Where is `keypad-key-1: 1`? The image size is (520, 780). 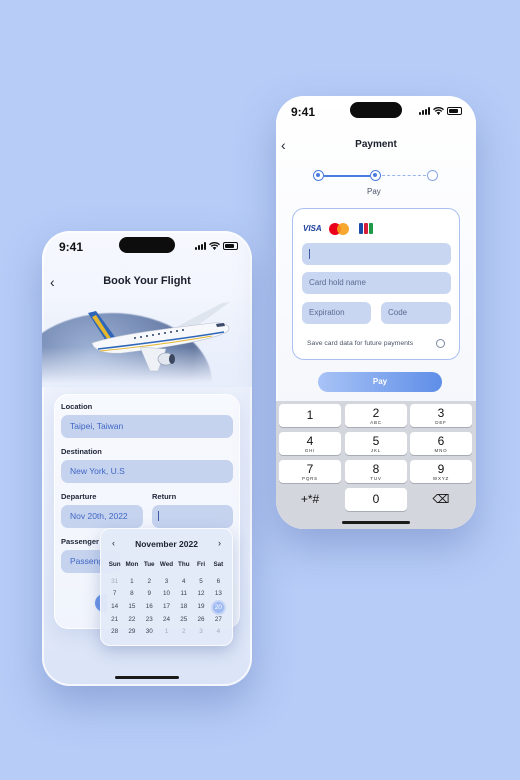
keypad-key-1: 1 is located at coordinates (310, 415).